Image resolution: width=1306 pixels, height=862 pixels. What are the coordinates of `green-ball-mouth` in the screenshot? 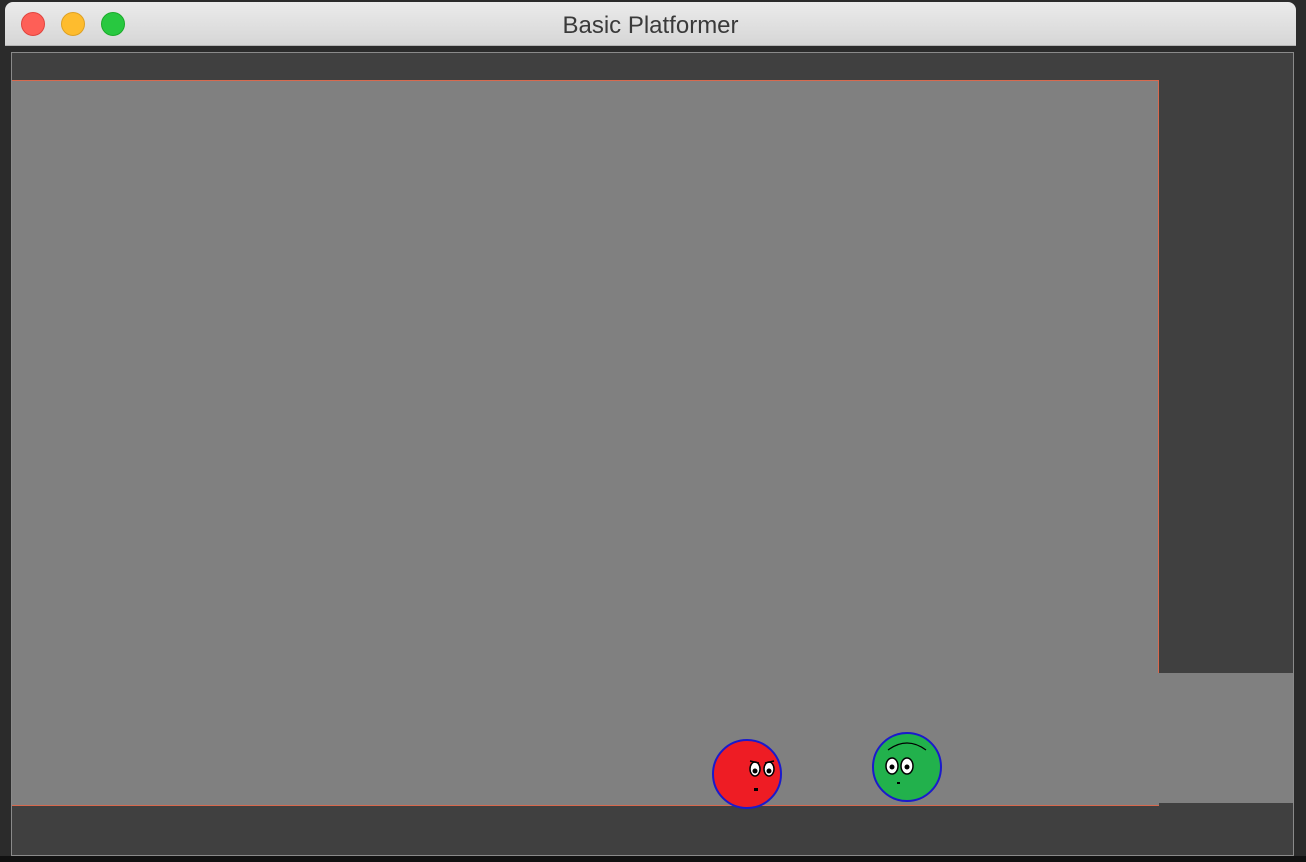 It's located at (898, 783).